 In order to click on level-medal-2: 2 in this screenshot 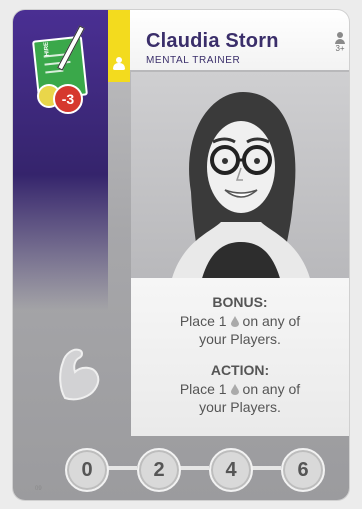, I will do `click(159, 470)`.